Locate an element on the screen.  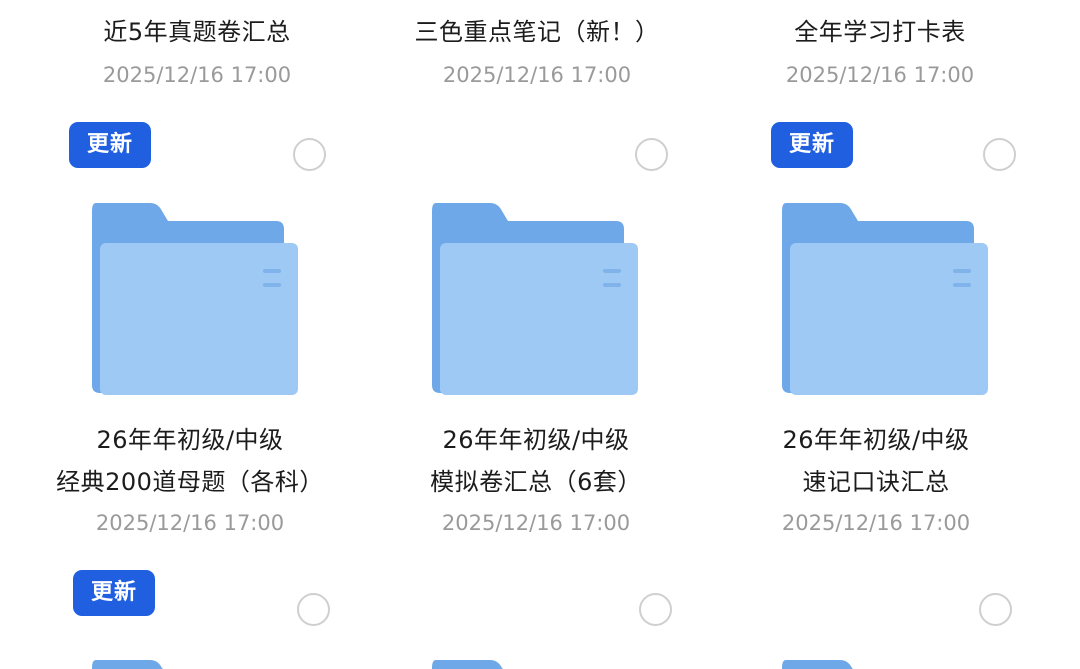
file-card-text: 26年年初级/中级 速记口诀汇总 2025/12/16 17:00 is located at coordinates (876, 480).